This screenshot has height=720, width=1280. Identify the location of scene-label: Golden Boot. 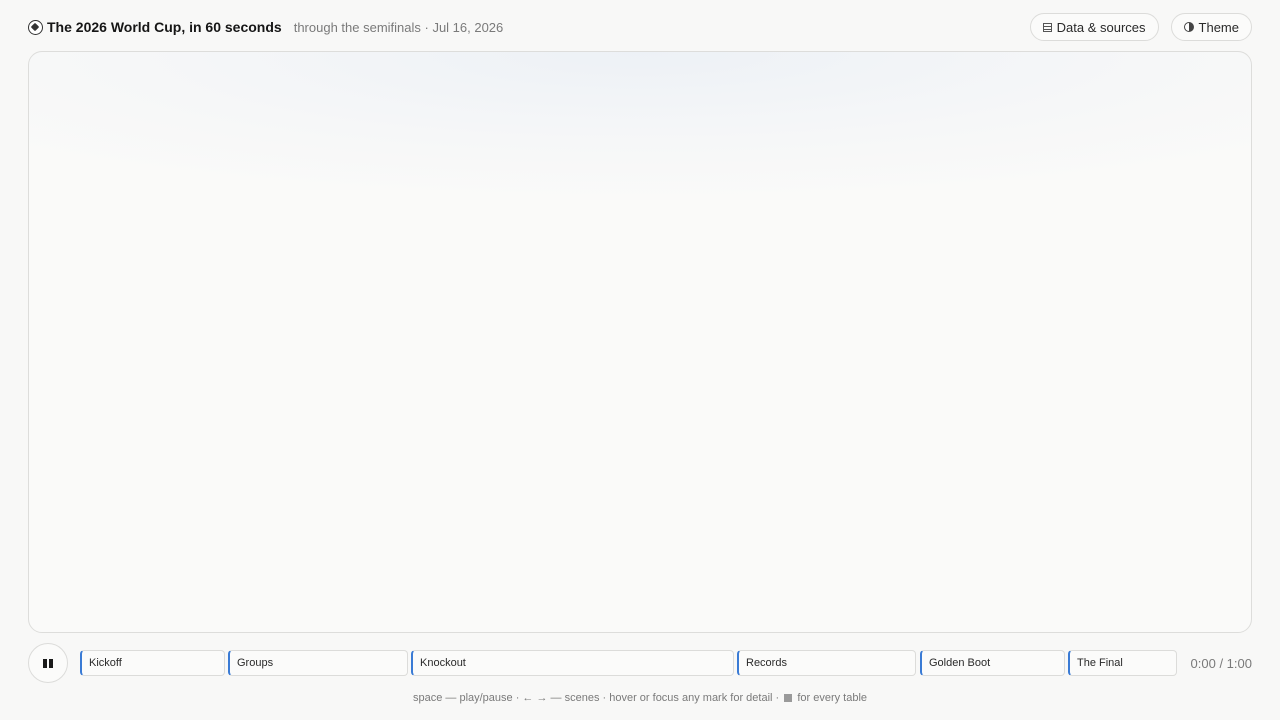
(960, 663).